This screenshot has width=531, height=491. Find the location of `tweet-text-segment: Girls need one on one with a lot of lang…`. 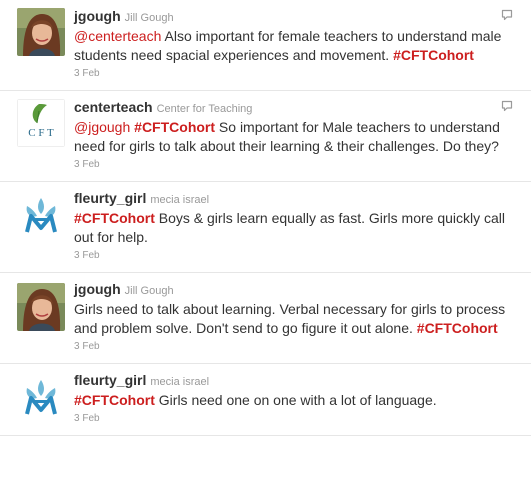

tweet-text-segment: Girls need one on one with a lot of lang… is located at coordinates (295, 400).